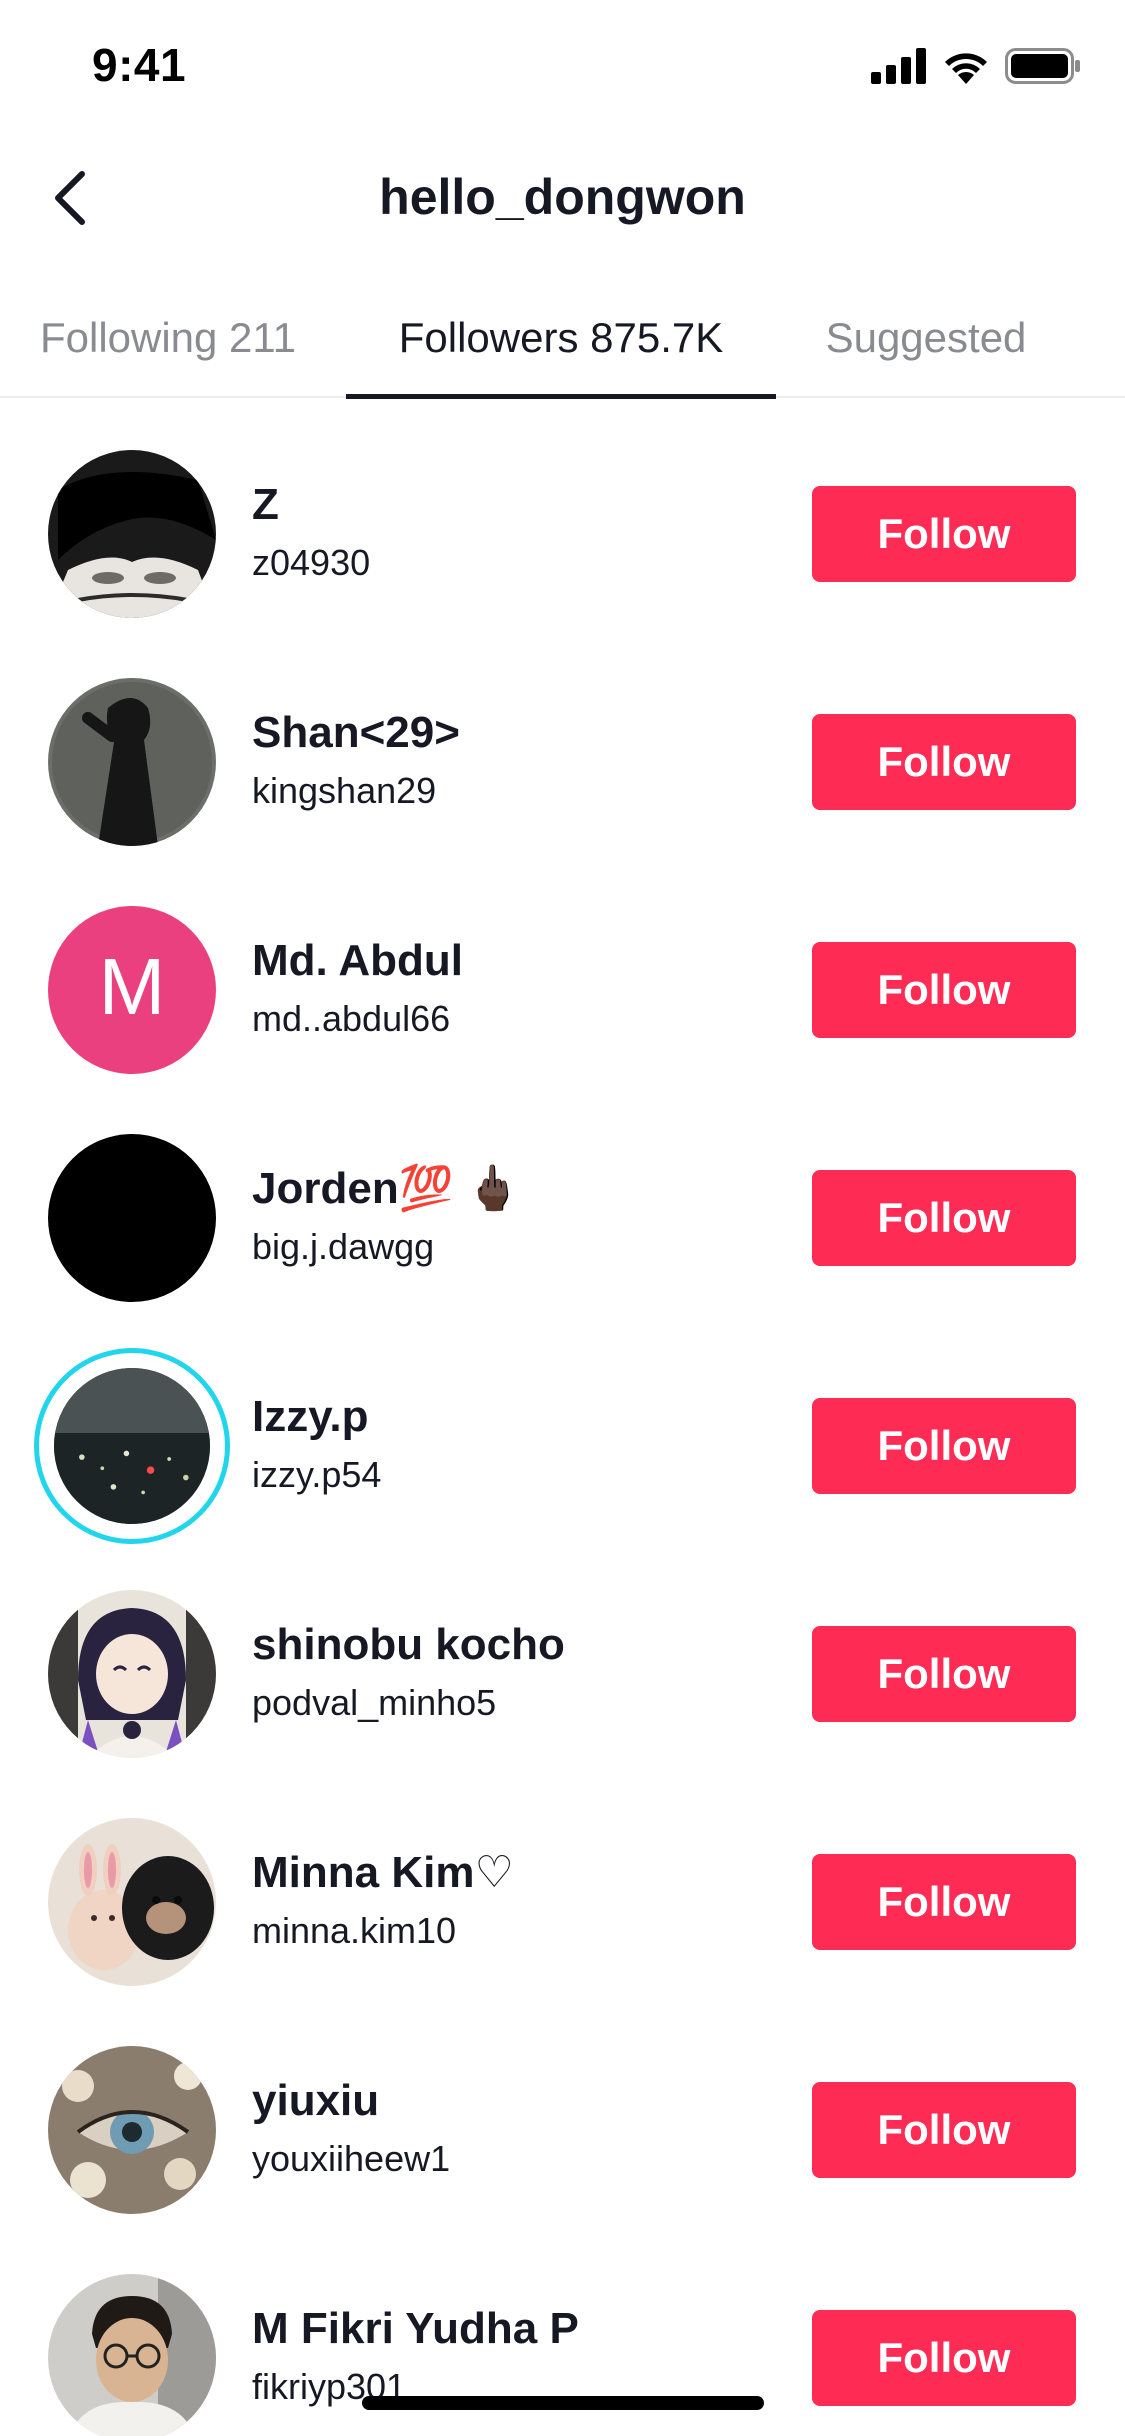  Describe the element at coordinates (317, 1474) in the screenshot. I see `username: izzy.p54` at that location.